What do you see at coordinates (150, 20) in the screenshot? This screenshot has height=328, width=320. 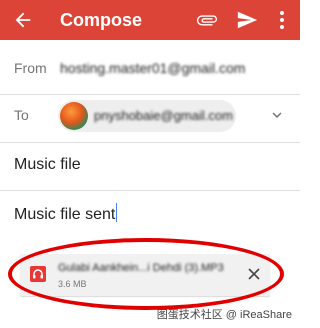 I see `app-toolbar: Compose` at bounding box center [150, 20].